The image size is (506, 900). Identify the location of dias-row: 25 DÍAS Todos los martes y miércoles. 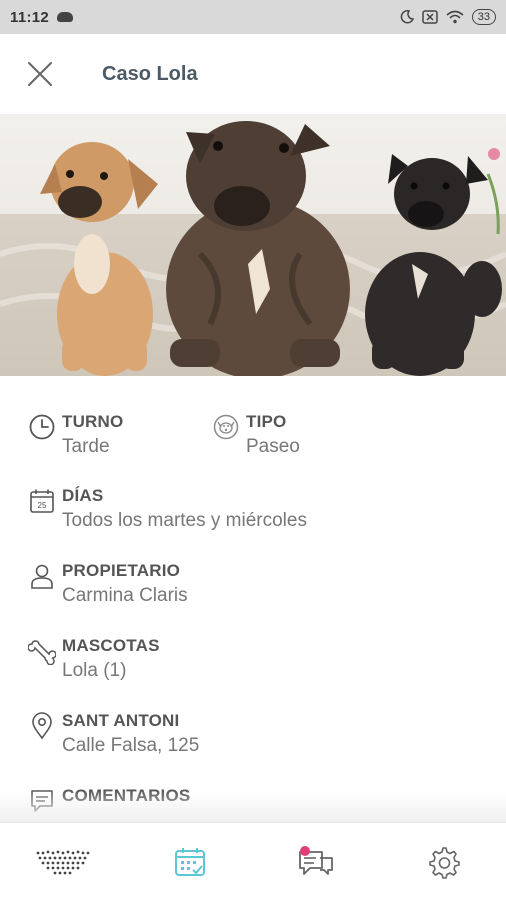
(167, 509).